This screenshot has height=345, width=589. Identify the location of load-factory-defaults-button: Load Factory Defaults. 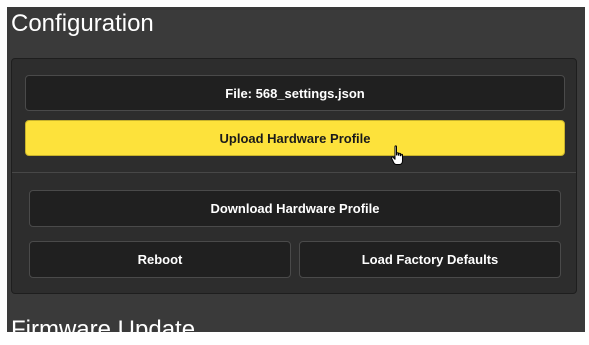
(430, 259).